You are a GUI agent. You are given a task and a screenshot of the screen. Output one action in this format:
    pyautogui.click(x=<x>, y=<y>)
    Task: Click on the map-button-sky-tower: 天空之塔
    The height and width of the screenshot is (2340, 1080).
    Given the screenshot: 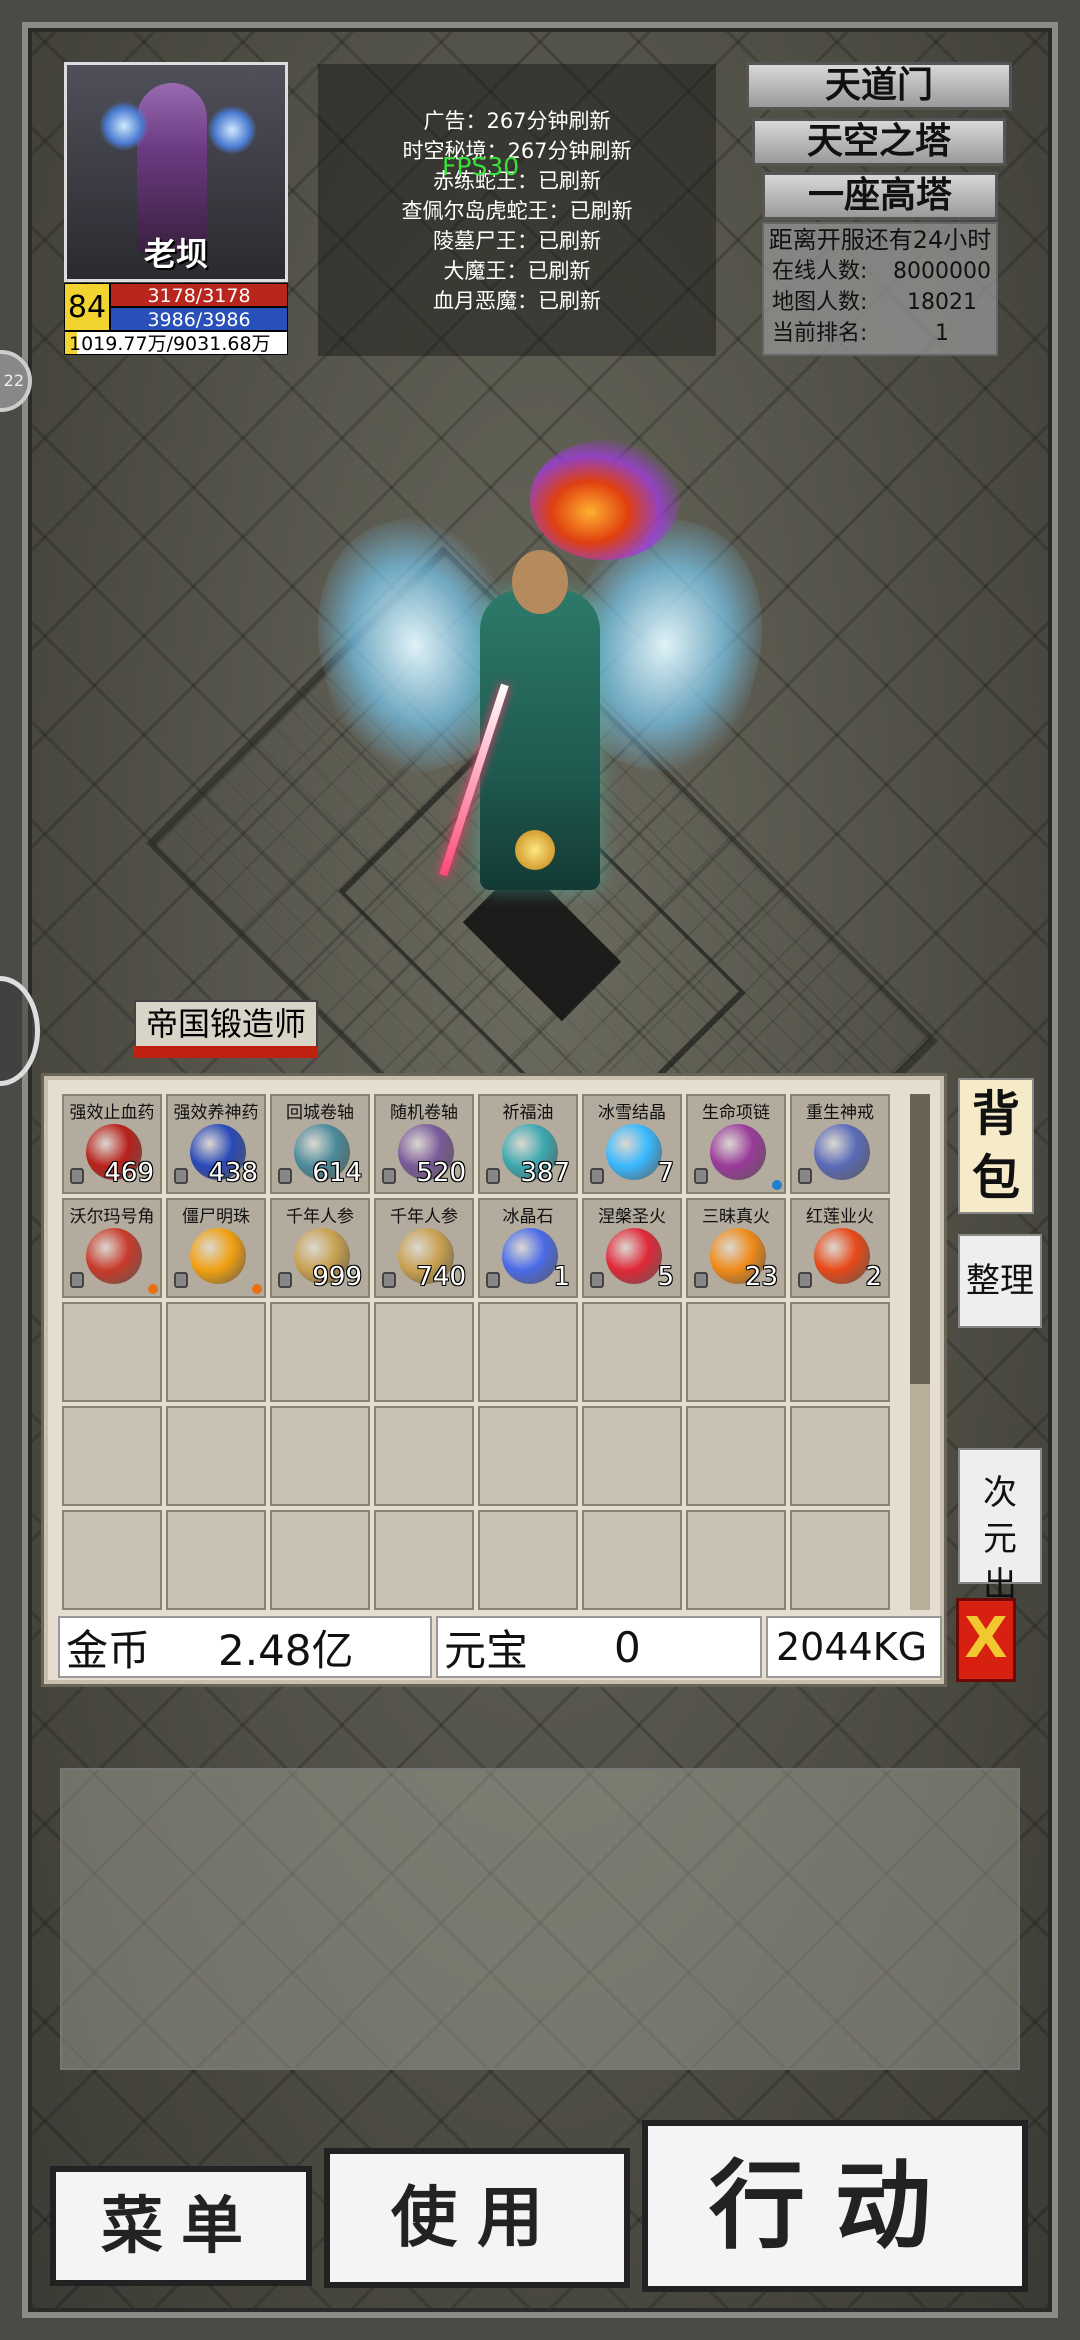 What is the action you would take?
    pyautogui.click(x=879, y=142)
    